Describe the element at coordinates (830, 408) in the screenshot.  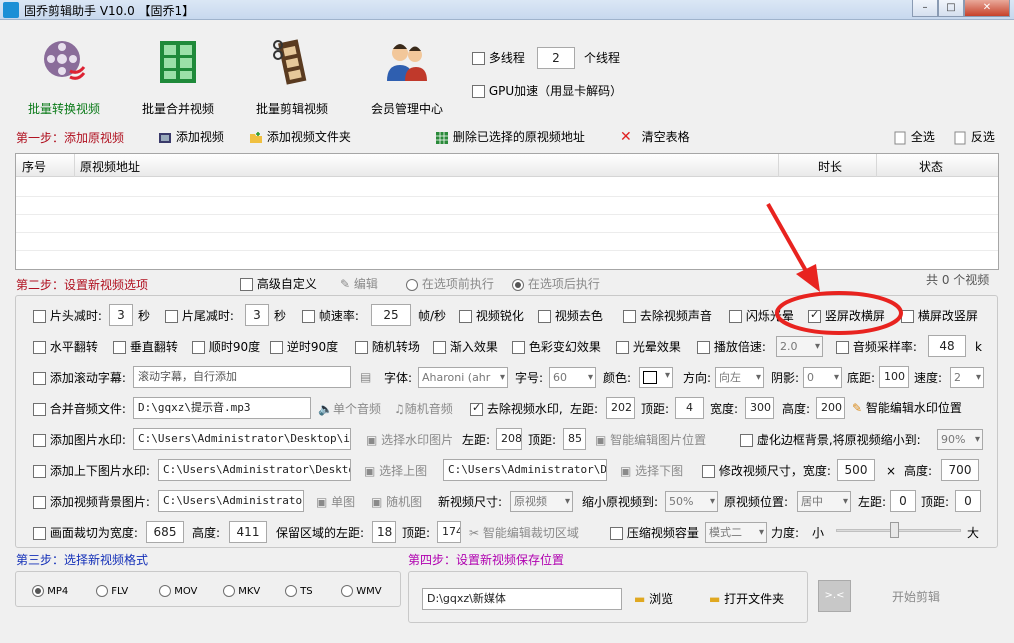
I see `wm-height-input: 200` at that location.